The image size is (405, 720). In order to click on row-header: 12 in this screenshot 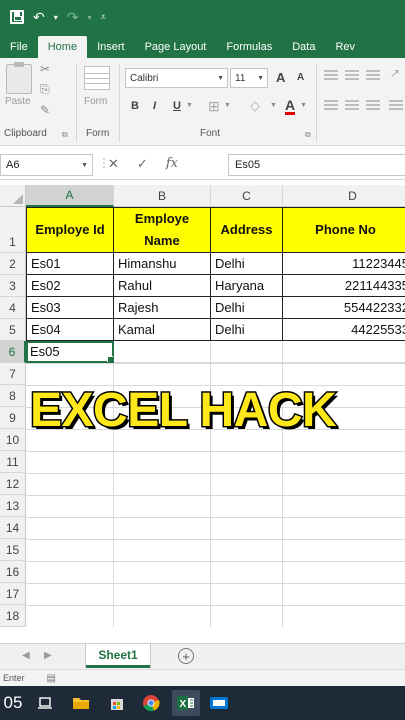, I will do `click(13, 484)`.